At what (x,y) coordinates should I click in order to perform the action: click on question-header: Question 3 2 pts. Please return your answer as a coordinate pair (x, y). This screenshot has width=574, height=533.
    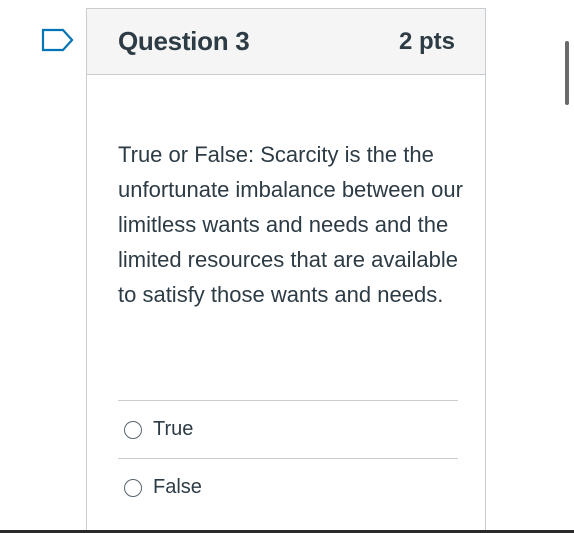
    Looking at the image, I should click on (286, 42).